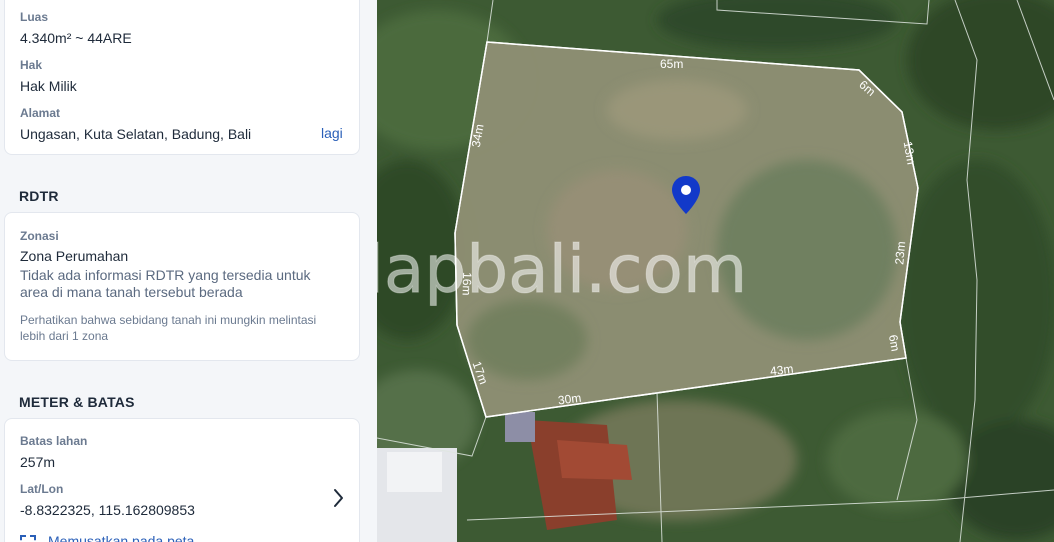 This screenshot has height=542, width=1054. I want to click on center-on-map-button: Memusatkan pada peta, so click(107, 537).